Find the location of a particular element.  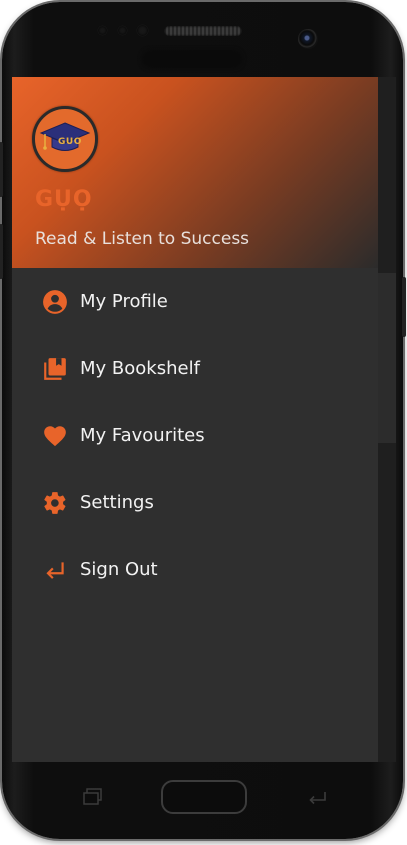

gear-icon is located at coordinates (55, 503).